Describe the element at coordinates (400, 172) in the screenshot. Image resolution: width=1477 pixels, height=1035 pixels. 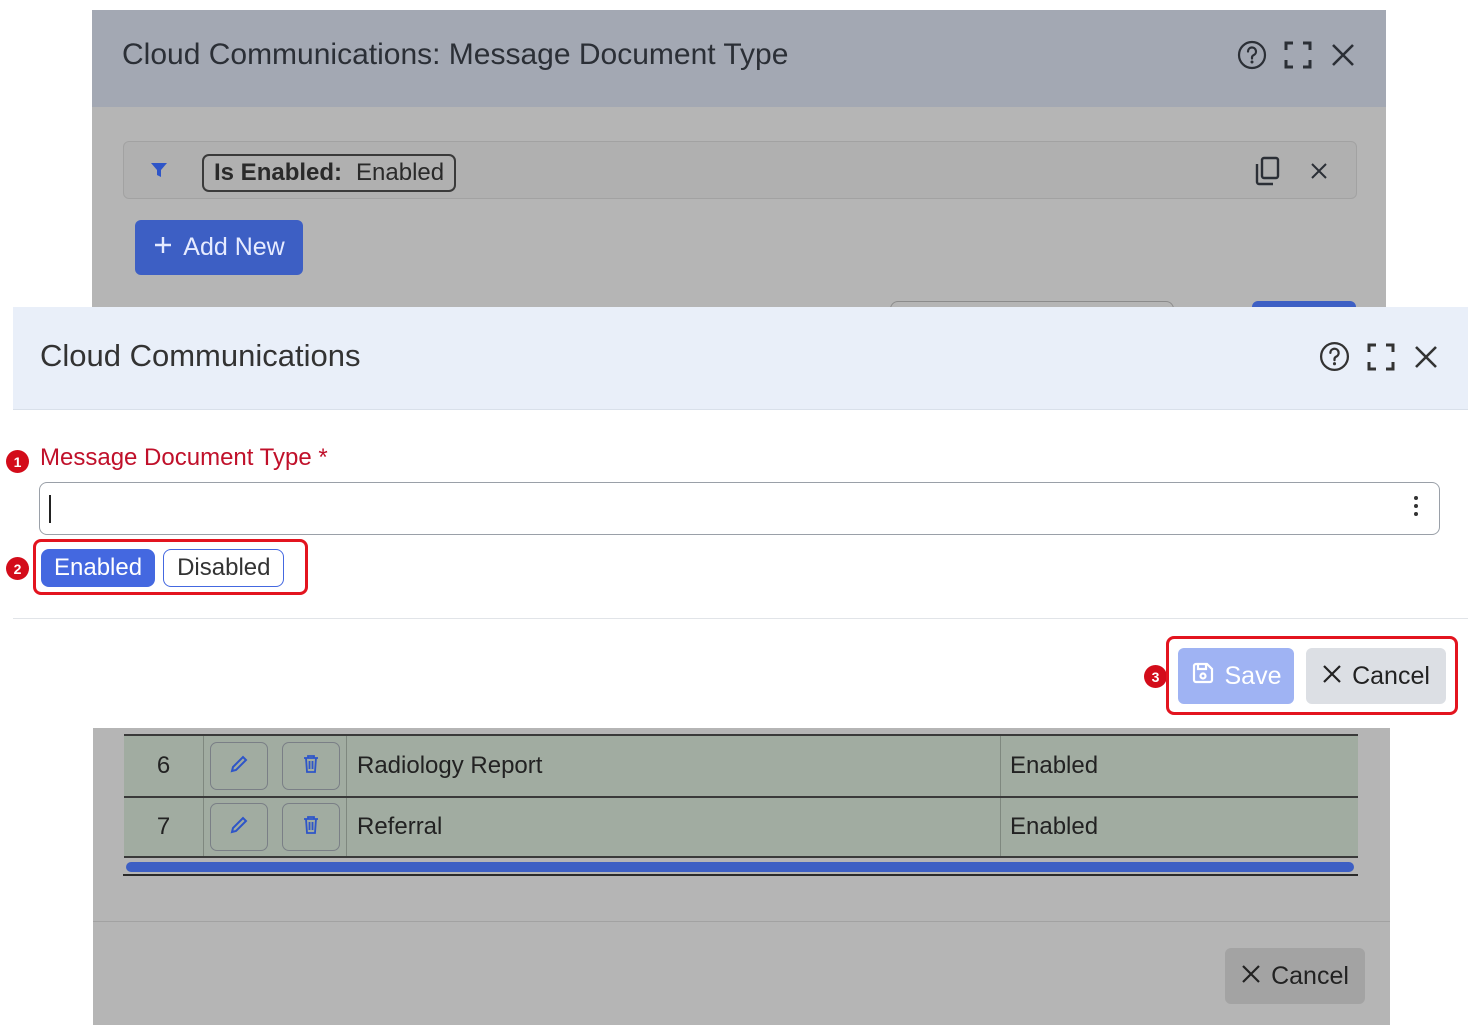
I see `filter-chip-value: Enabled` at that location.